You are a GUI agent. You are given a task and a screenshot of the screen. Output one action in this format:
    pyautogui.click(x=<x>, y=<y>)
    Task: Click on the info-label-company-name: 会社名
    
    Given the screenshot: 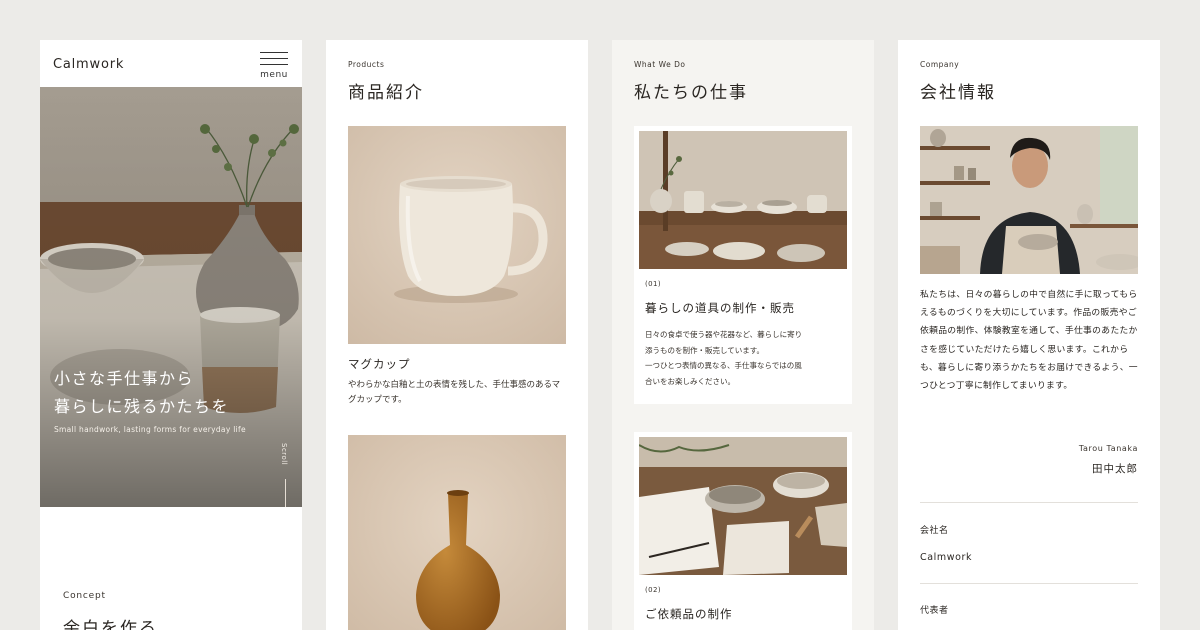 What is the action you would take?
    pyautogui.click(x=934, y=531)
    